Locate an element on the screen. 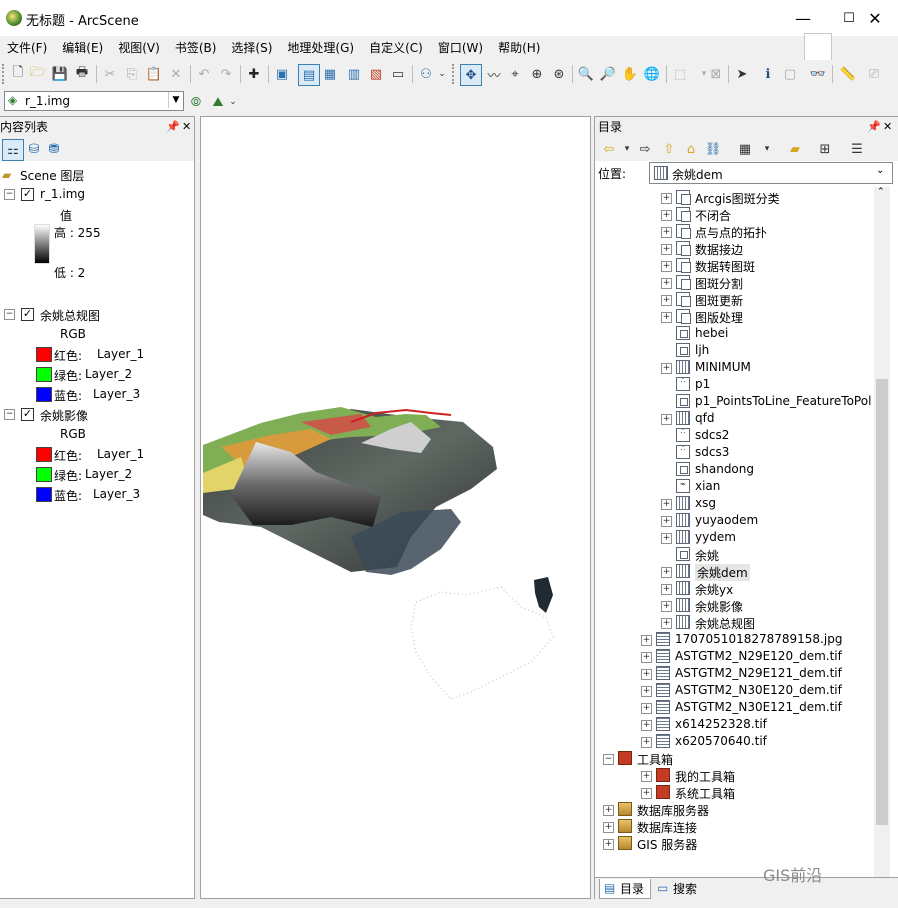 Image resolution: width=898 pixels, height=908 pixels. zoom-to-target-icon: ⊕ is located at coordinates (537, 74).